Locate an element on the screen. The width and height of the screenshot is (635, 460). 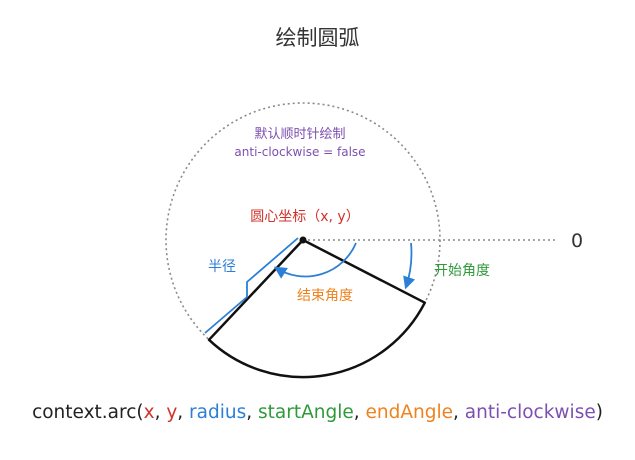
direction-label-cn: 默认顺时针绘制 is located at coordinates (299, 134).